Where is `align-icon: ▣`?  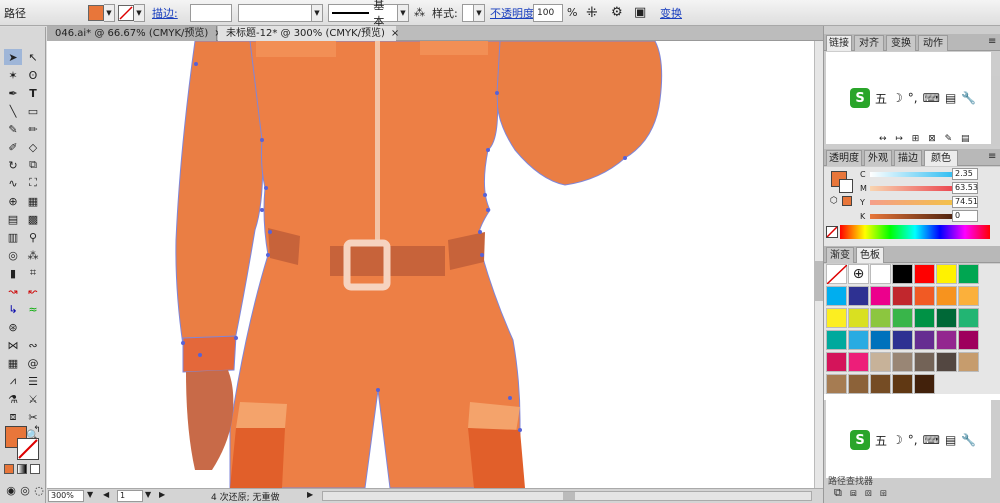
align-icon: ▣ is located at coordinates (640, 12).